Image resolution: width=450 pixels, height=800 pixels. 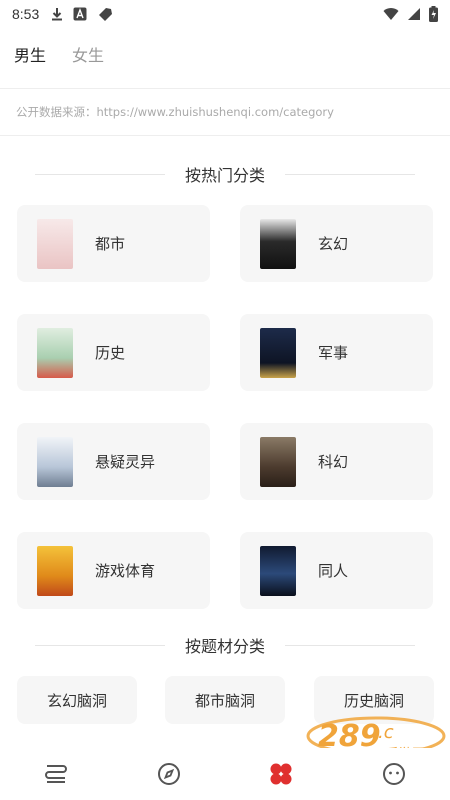 I want to click on category-card-xuanyi: 悬疑灵异, so click(x=113, y=461).